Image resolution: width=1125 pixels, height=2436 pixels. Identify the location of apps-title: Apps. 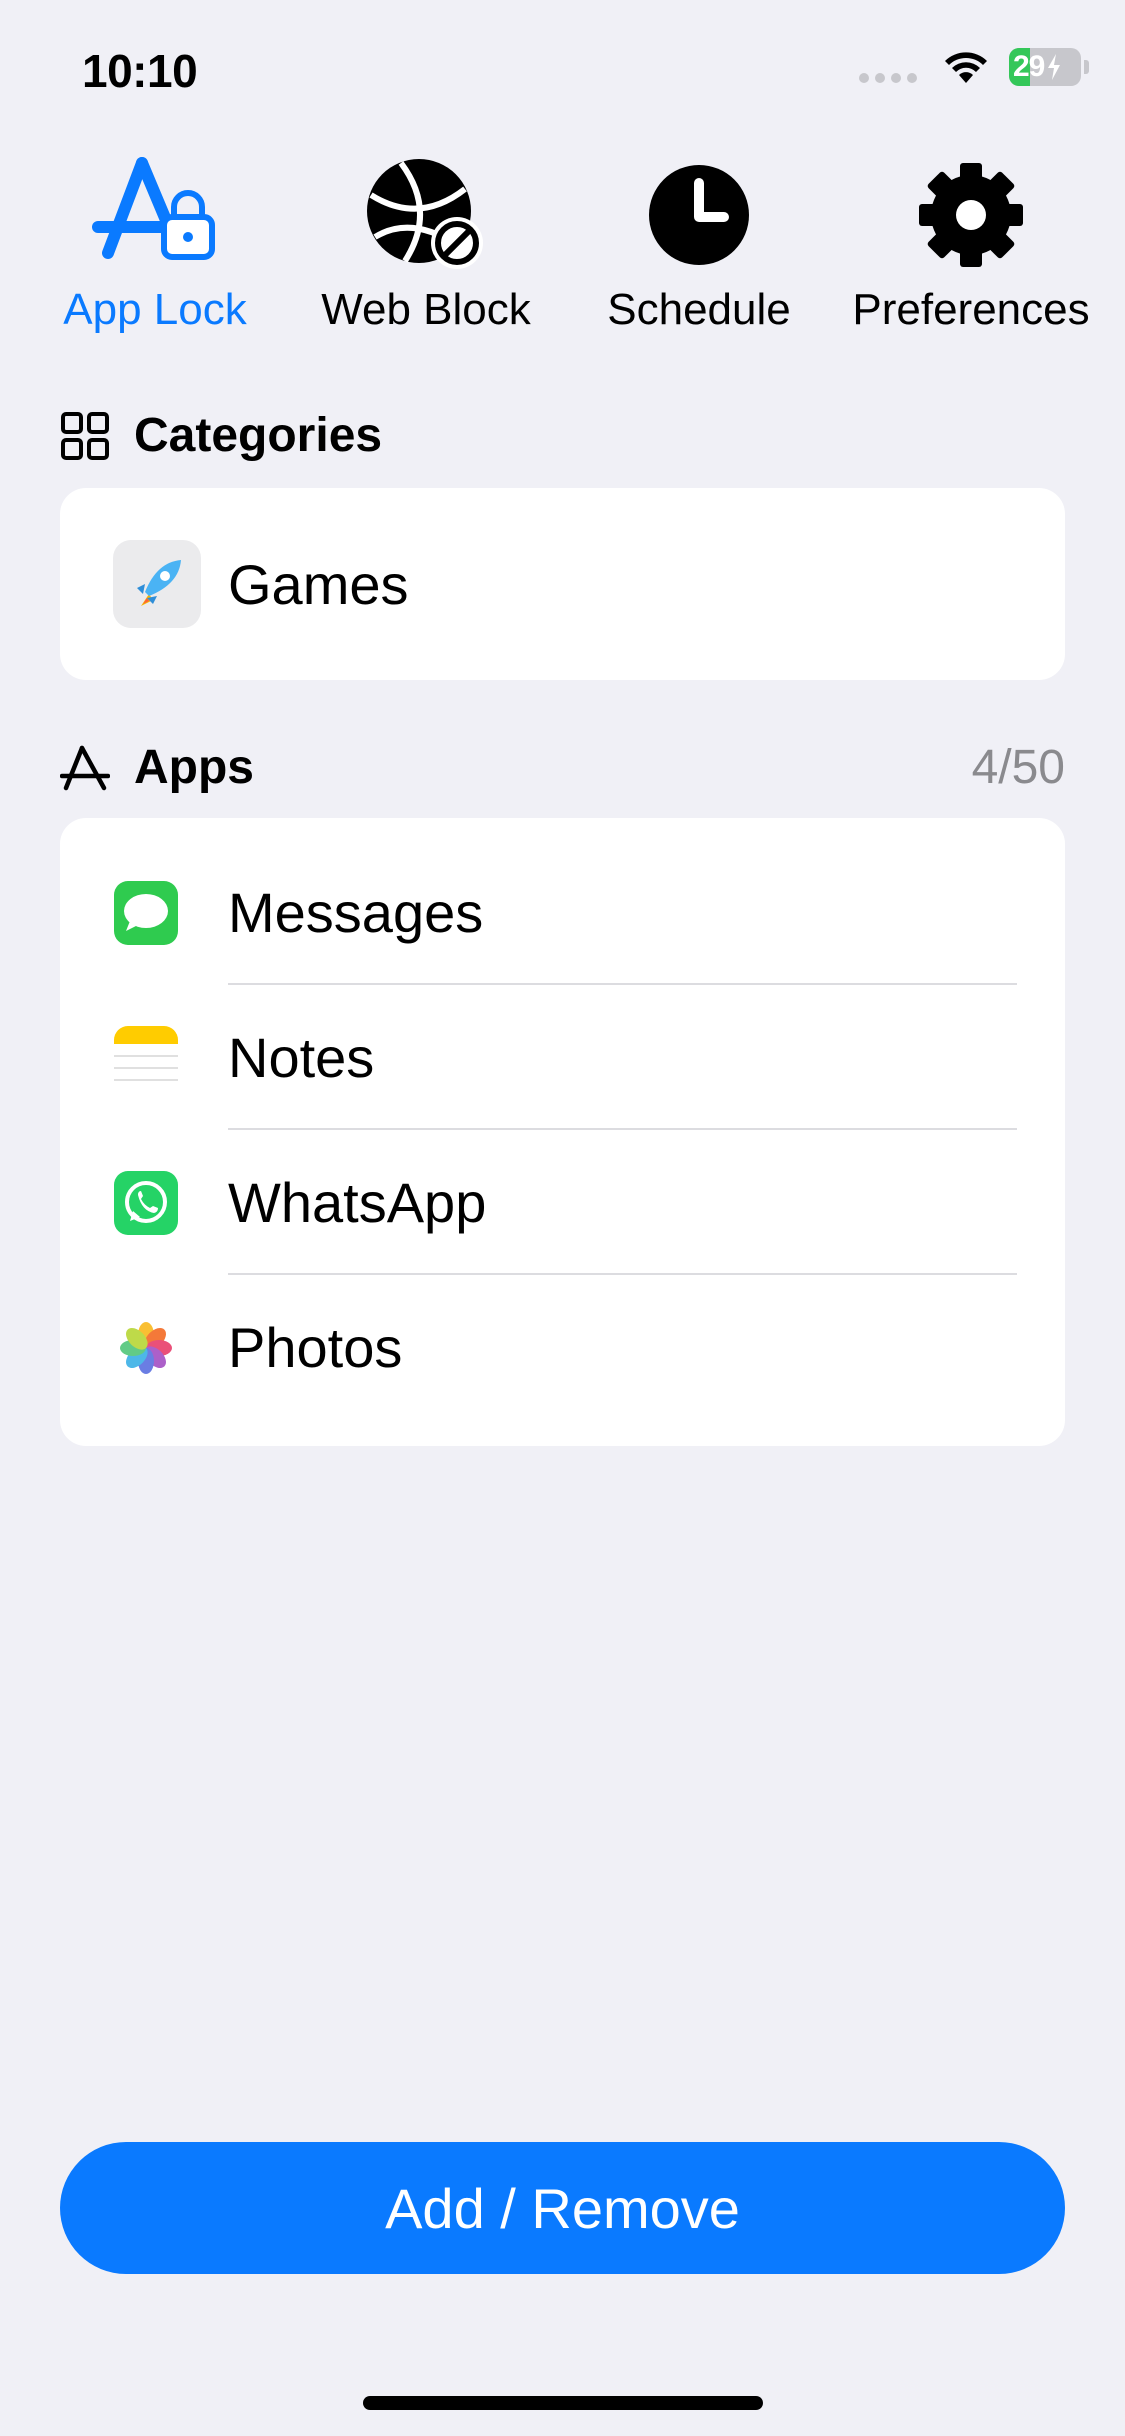
(194, 767).